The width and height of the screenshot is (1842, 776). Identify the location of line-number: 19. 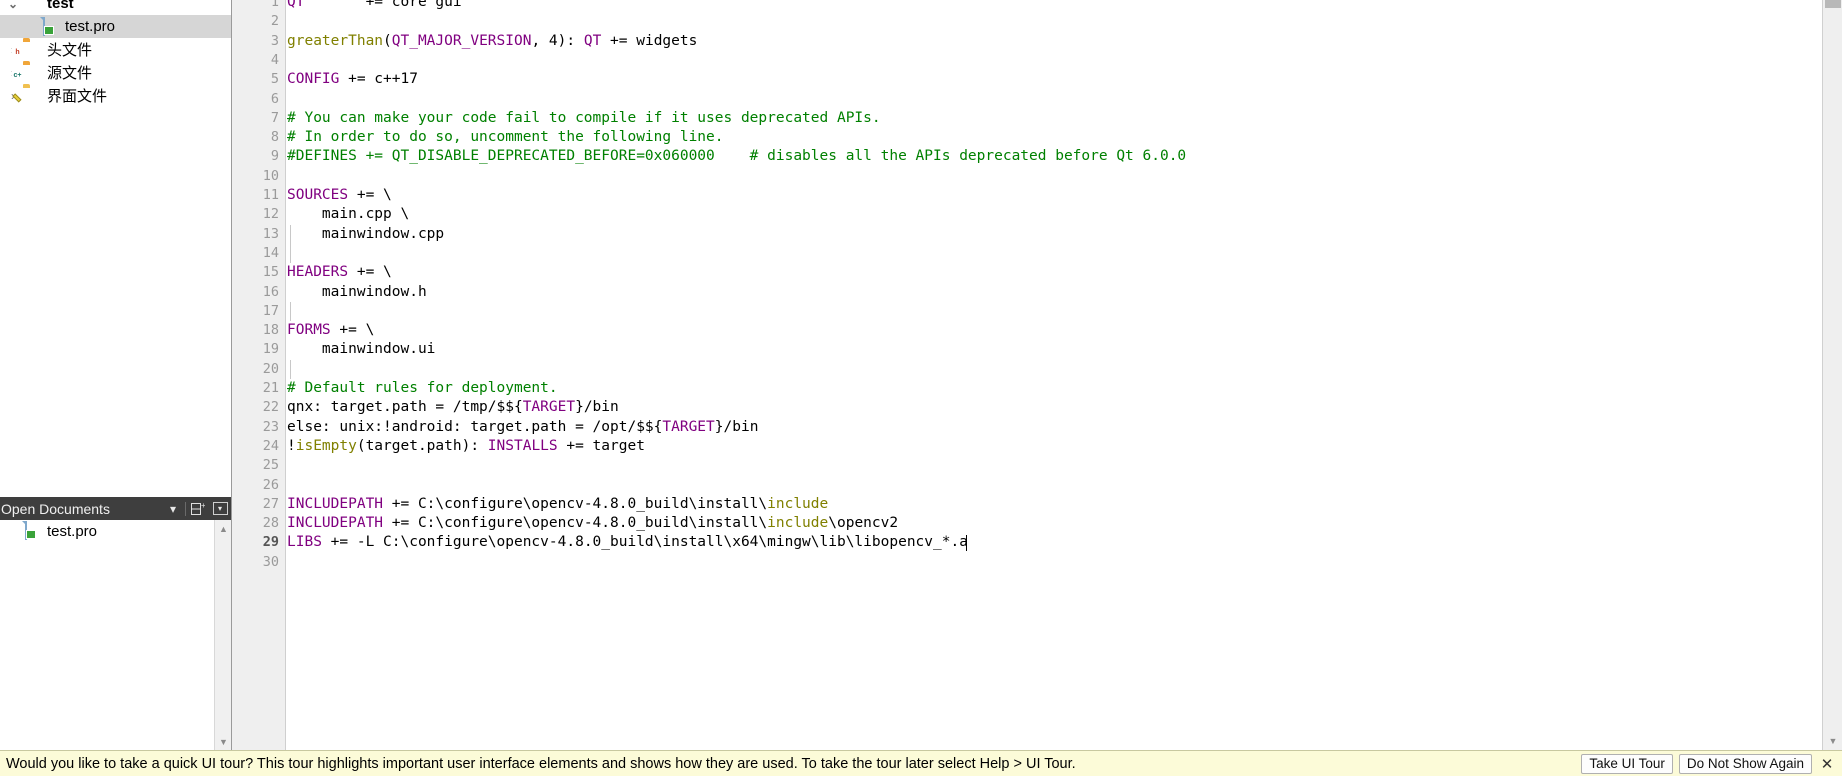
(270, 349).